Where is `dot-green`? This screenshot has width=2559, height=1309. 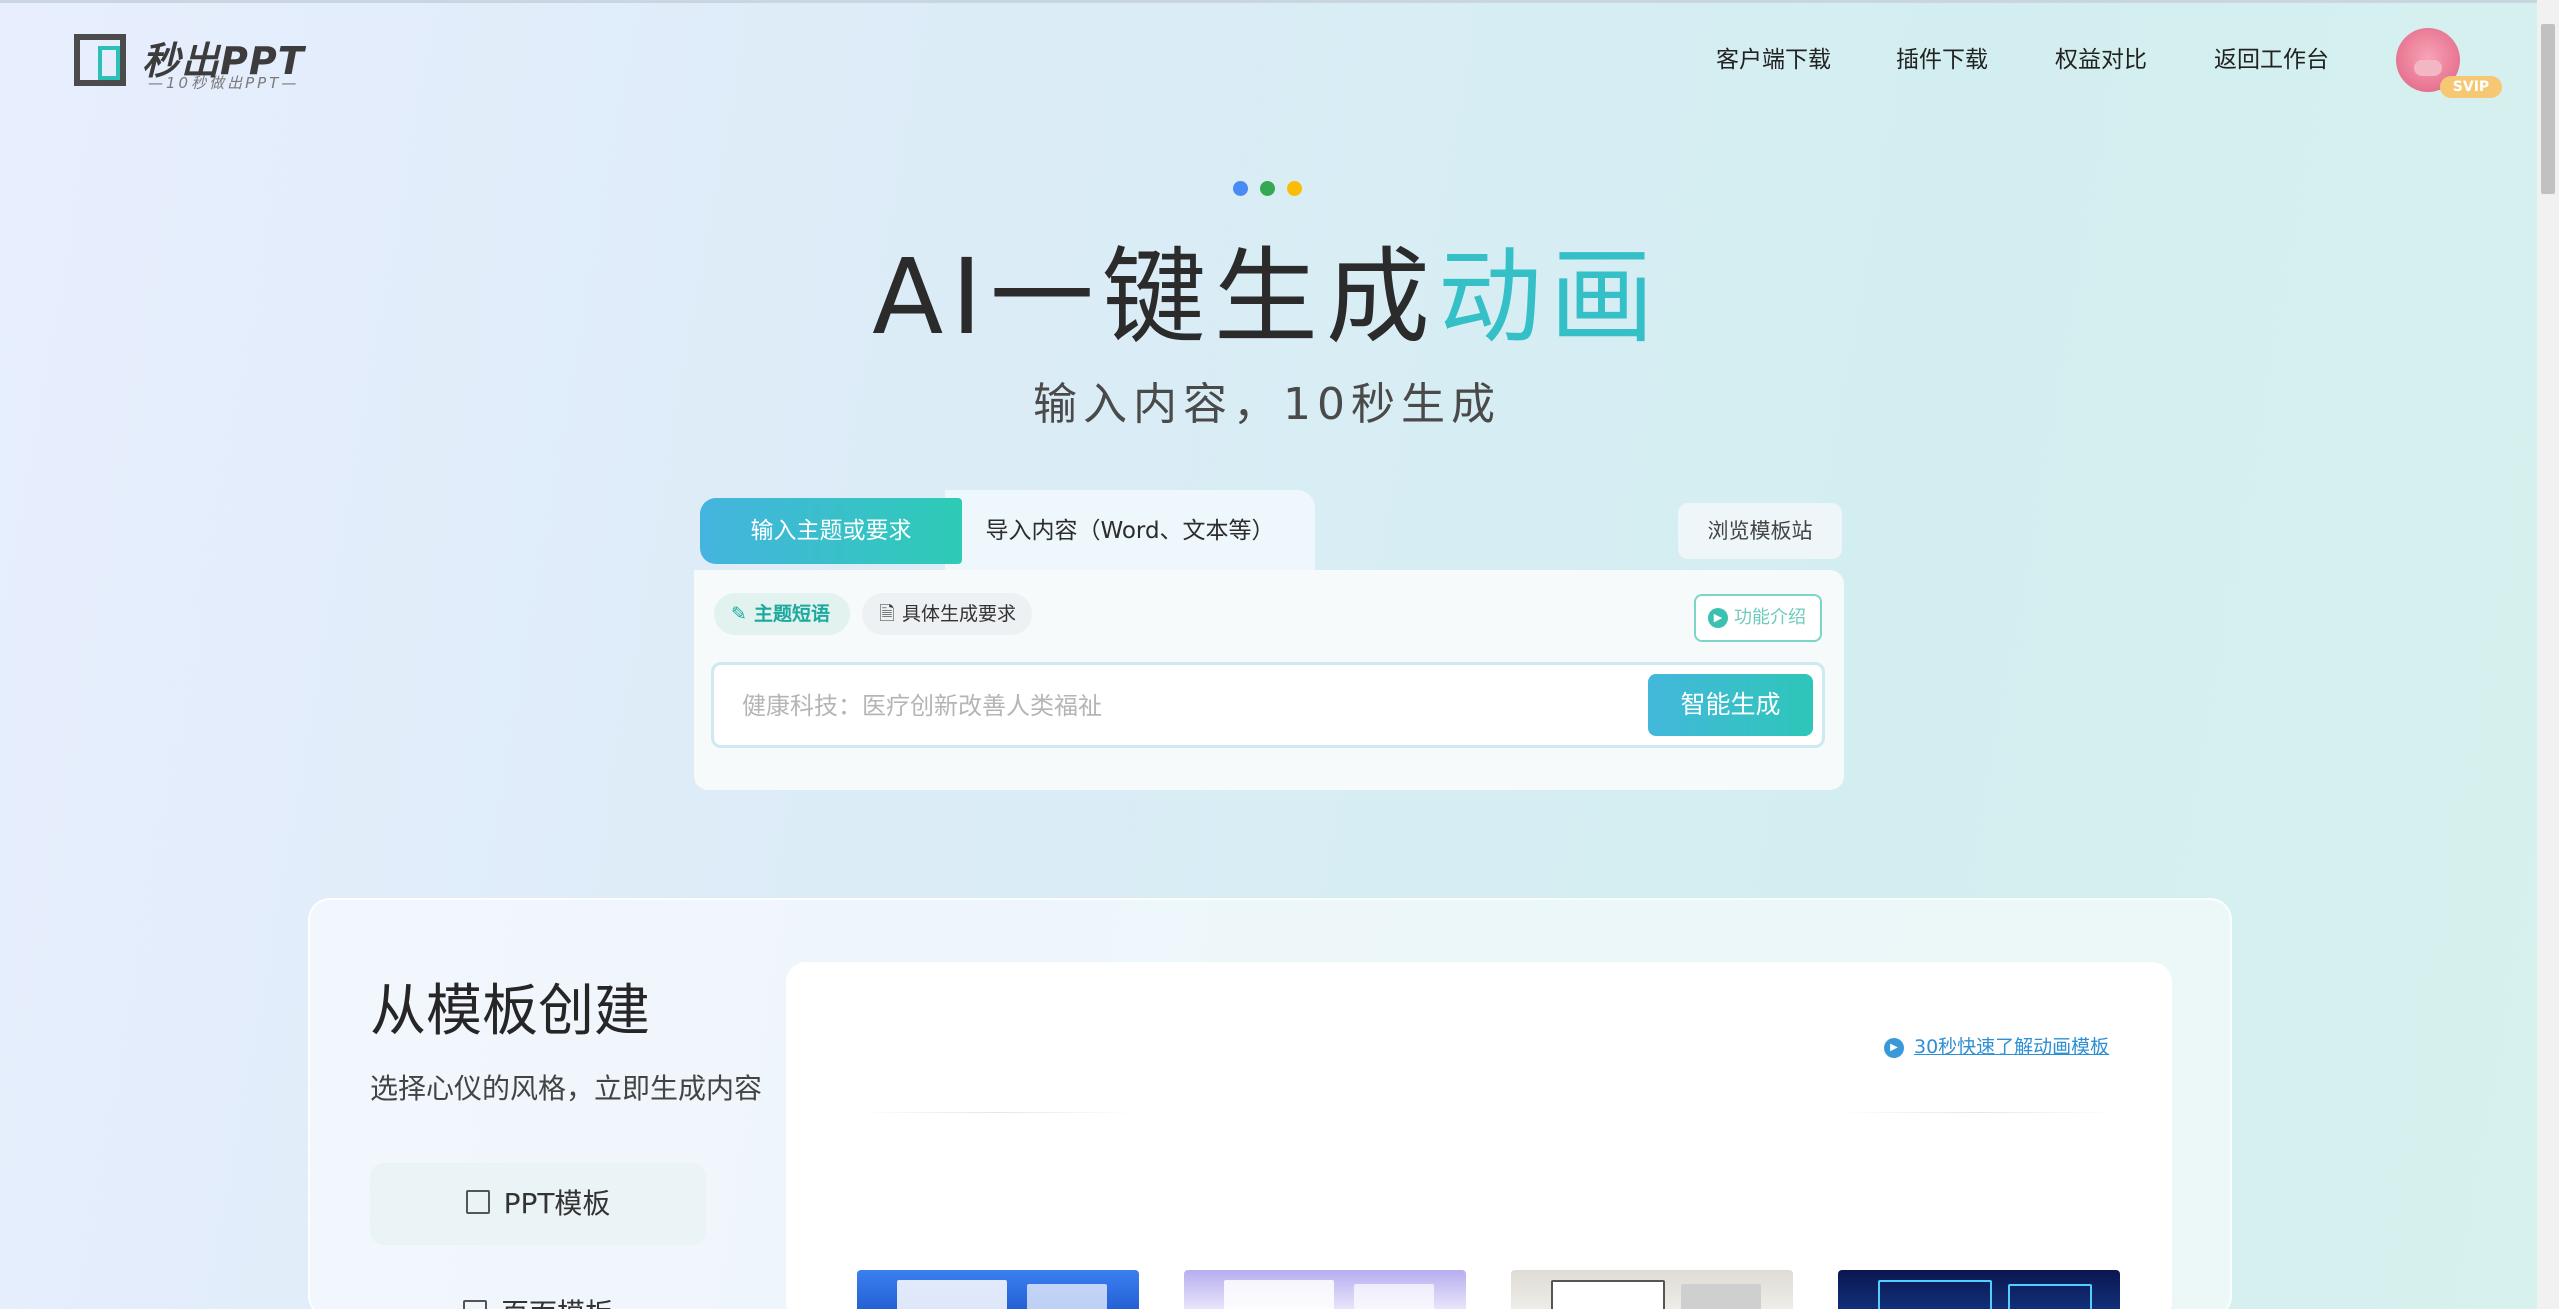 dot-green is located at coordinates (1267, 188).